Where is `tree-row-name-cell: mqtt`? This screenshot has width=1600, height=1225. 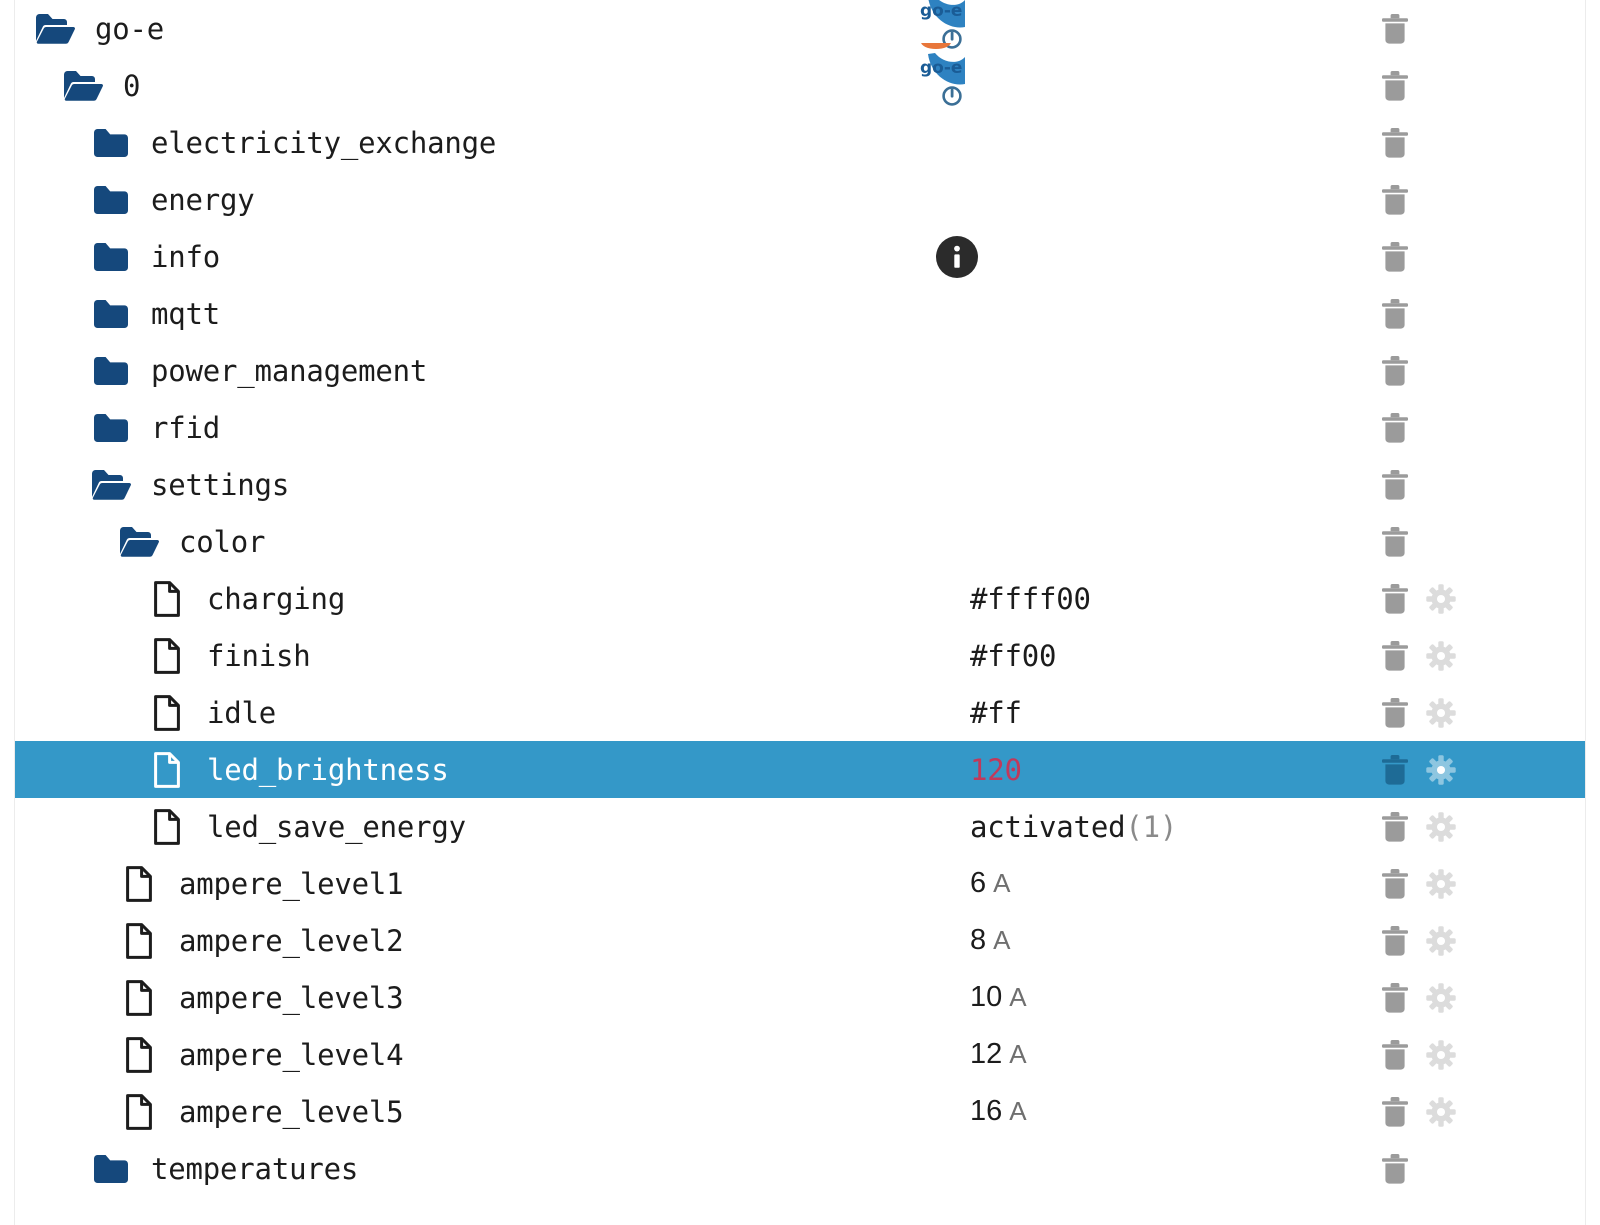 tree-row-name-cell: mqtt is located at coordinates (485, 314).